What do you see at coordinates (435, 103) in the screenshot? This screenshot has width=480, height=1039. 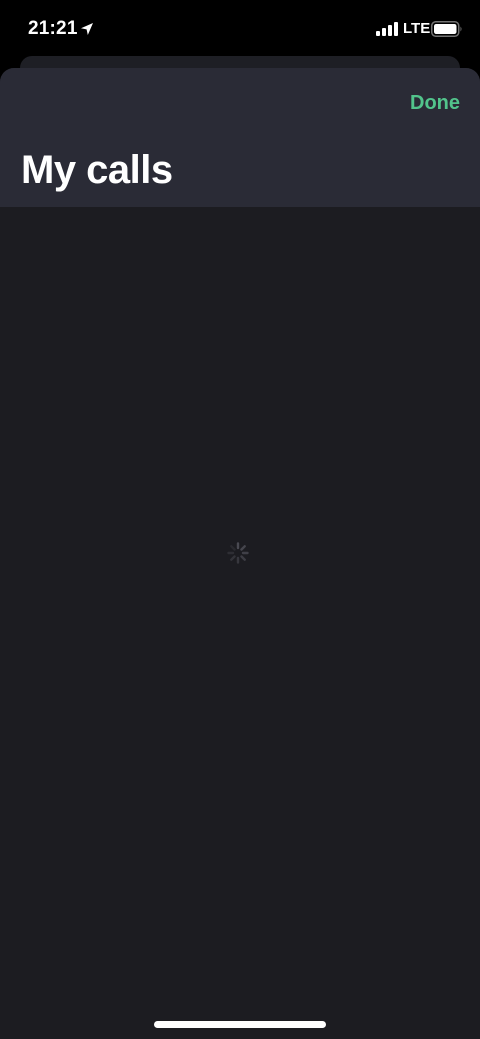 I see `done-button: Done` at bounding box center [435, 103].